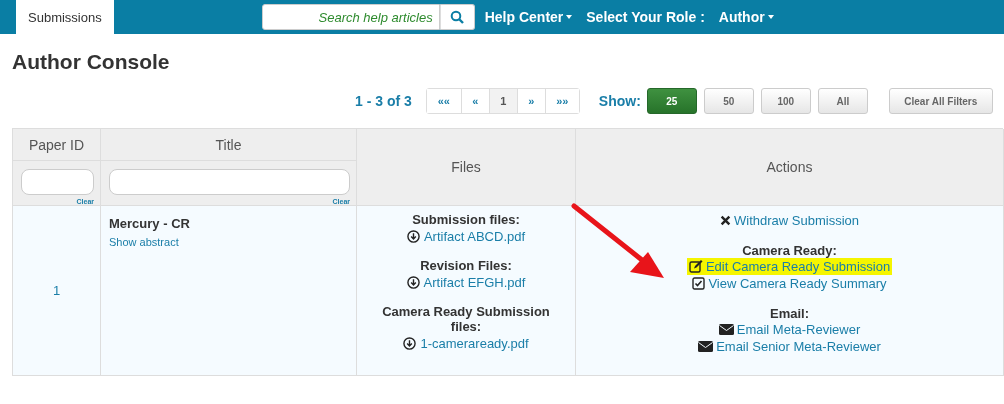  What do you see at coordinates (466, 282) in the screenshot?
I see `file-link: Artifact EFGH.pdf` at bounding box center [466, 282].